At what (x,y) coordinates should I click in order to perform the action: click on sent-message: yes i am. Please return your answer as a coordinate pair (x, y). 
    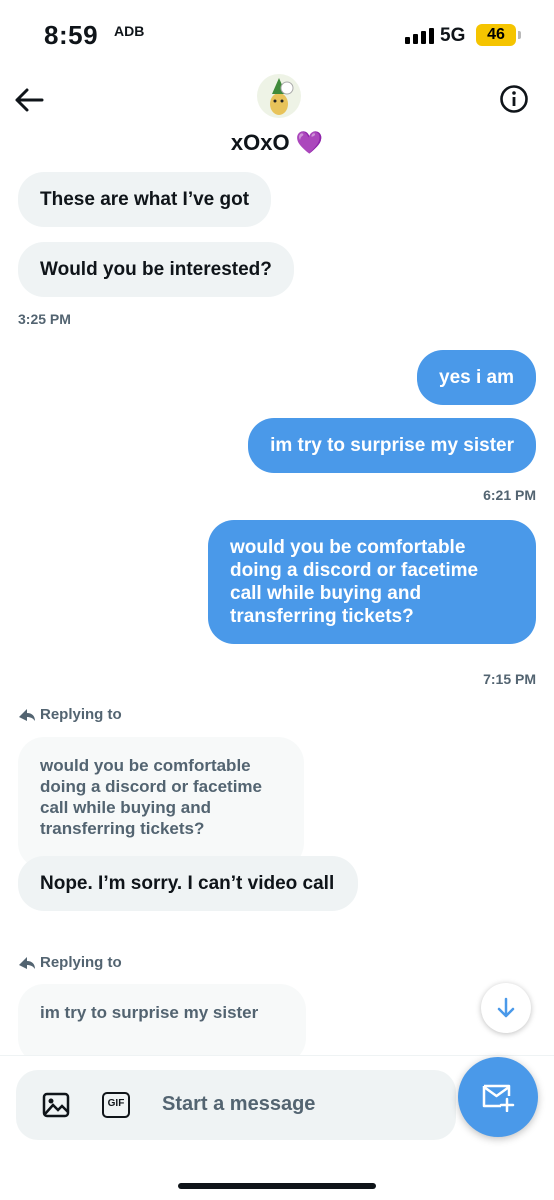
    Looking at the image, I should click on (476, 377).